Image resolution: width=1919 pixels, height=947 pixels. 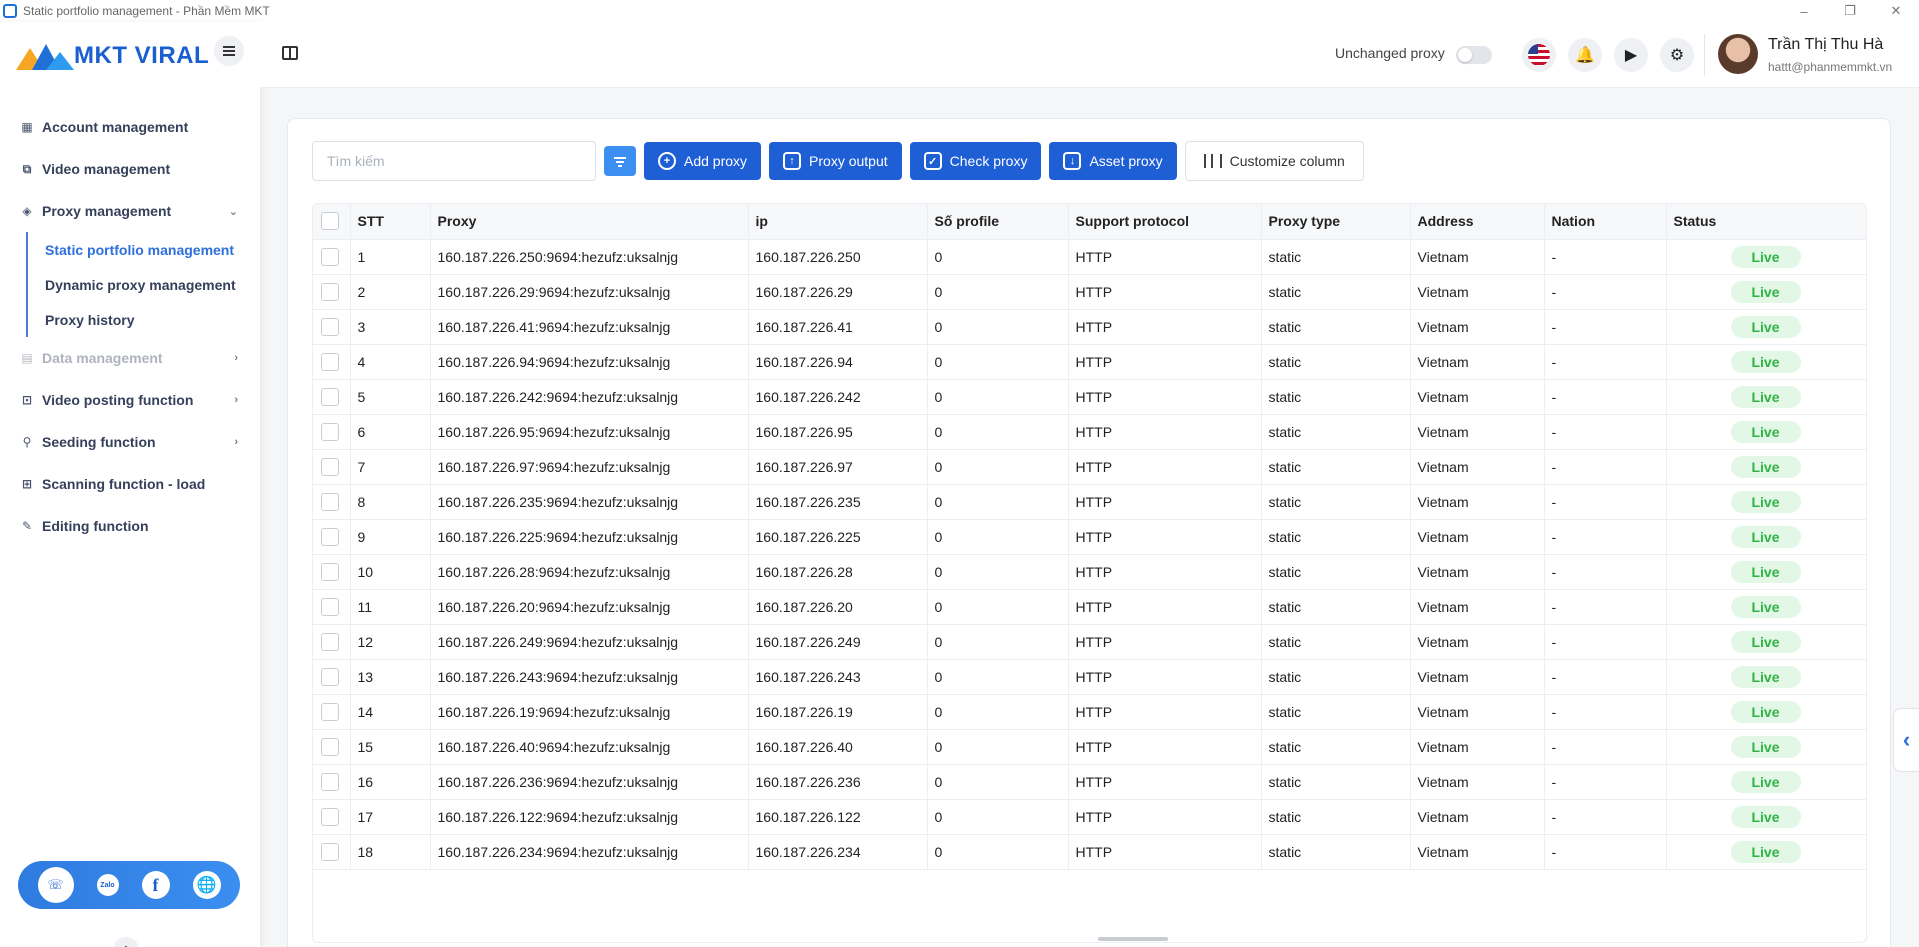 What do you see at coordinates (290, 53) in the screenshot?
I see `panel-layout-icon` at bounding box center [290, 53].